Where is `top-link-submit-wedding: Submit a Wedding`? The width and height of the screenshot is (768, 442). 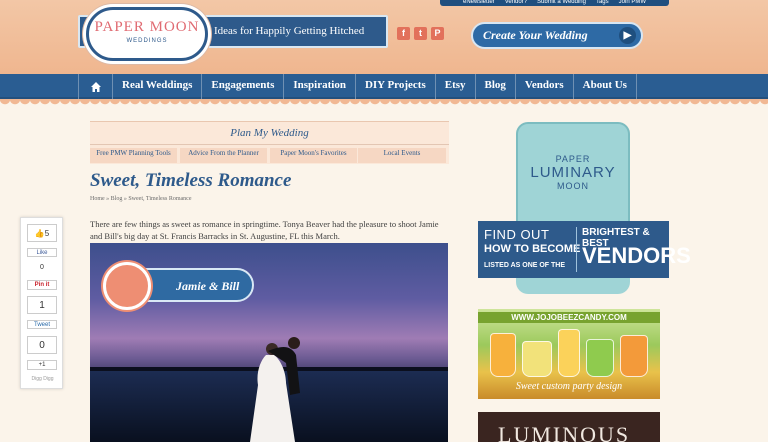
top-link-submit-wedding: Submit a Wedding is located at coordinates (561, 3).